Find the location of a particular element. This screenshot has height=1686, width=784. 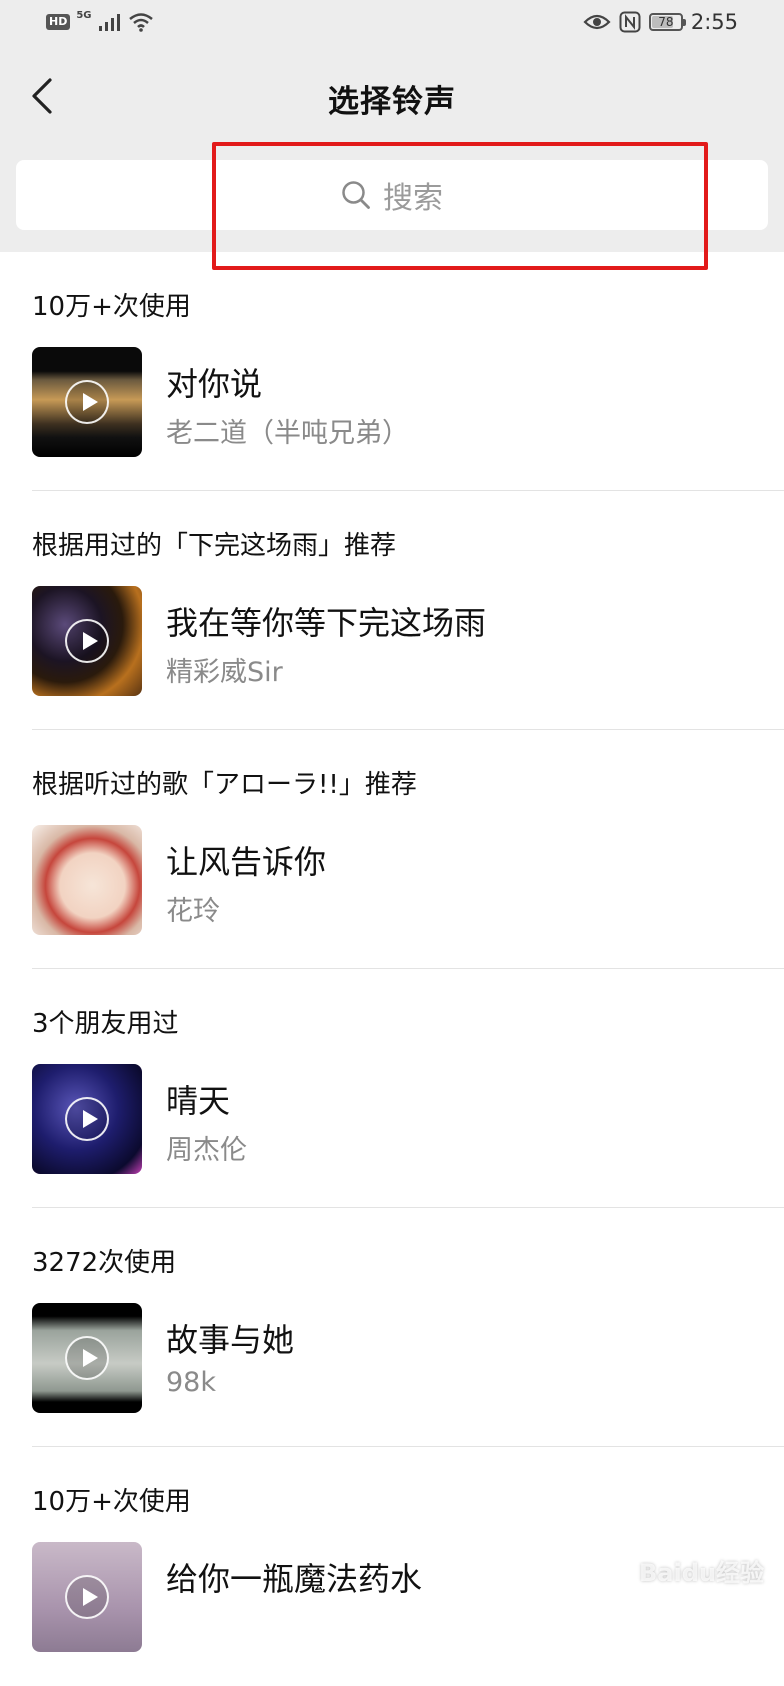

status-bar-left: HD 5G is located at coordinates (100, 21).